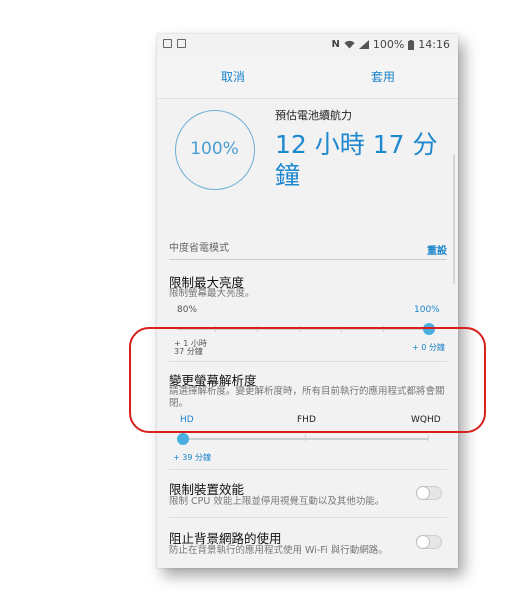 This screenshot has width=524, height=600. Describe the element at coordinates (383, 76) in the screenshot. I see `apply-button: 套用` at that location.